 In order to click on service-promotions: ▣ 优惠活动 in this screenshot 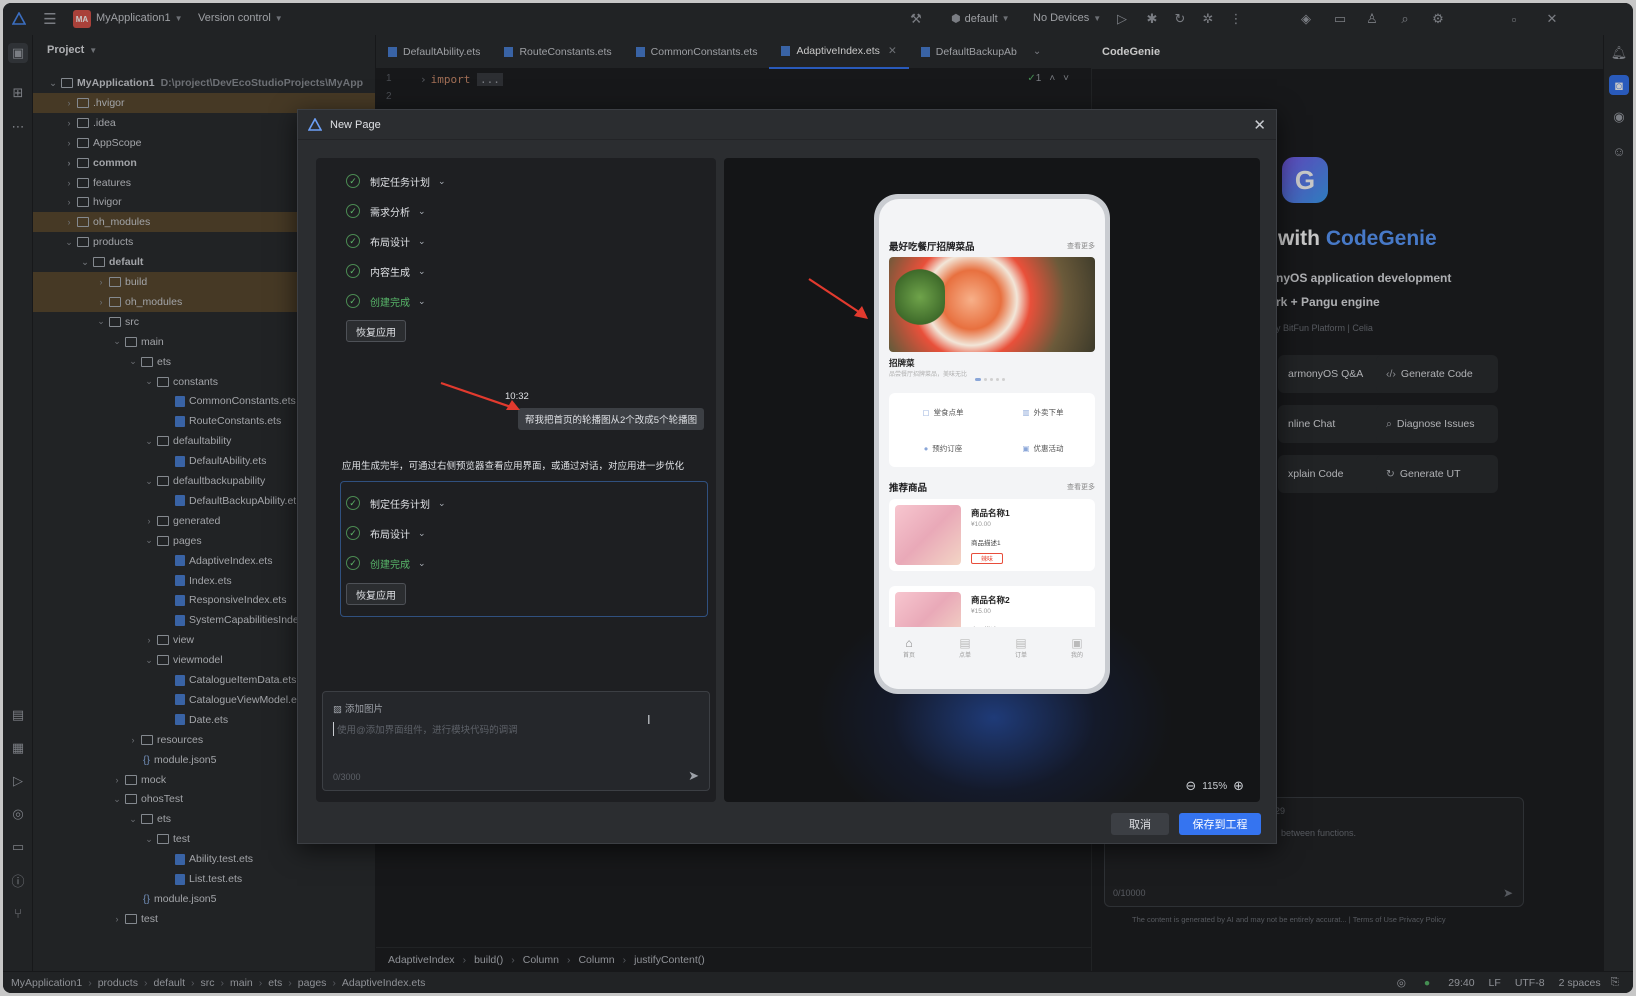, I will do `click(1043, 448)`.